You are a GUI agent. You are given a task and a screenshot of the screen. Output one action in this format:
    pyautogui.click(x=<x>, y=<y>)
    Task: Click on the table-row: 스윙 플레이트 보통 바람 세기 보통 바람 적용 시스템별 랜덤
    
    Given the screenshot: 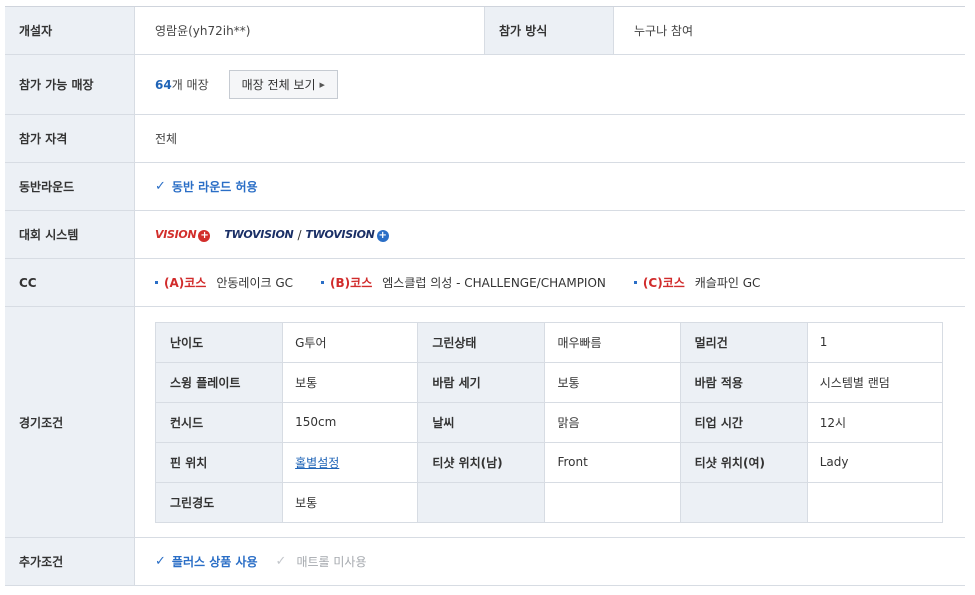 What is the action you would take?
    pyautogui.click(x=549, y=382)
    